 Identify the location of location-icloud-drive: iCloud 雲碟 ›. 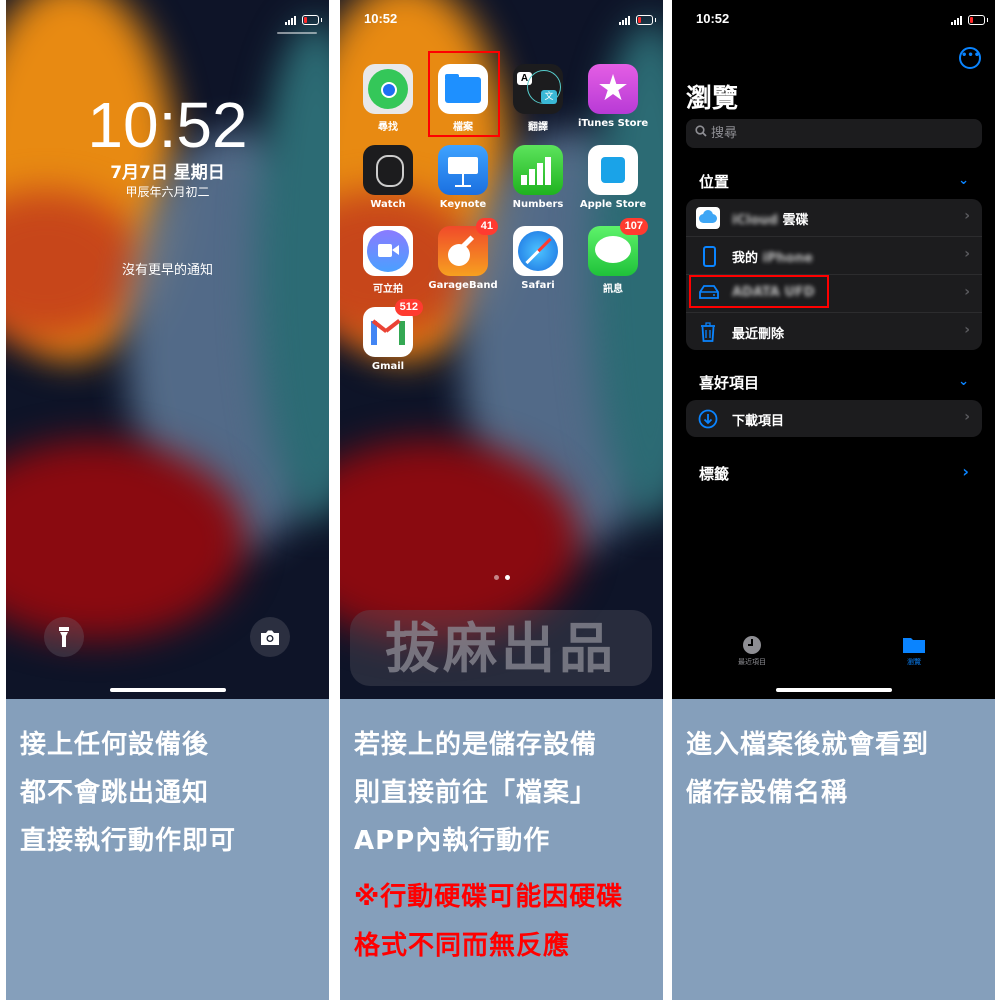
(834, 218).